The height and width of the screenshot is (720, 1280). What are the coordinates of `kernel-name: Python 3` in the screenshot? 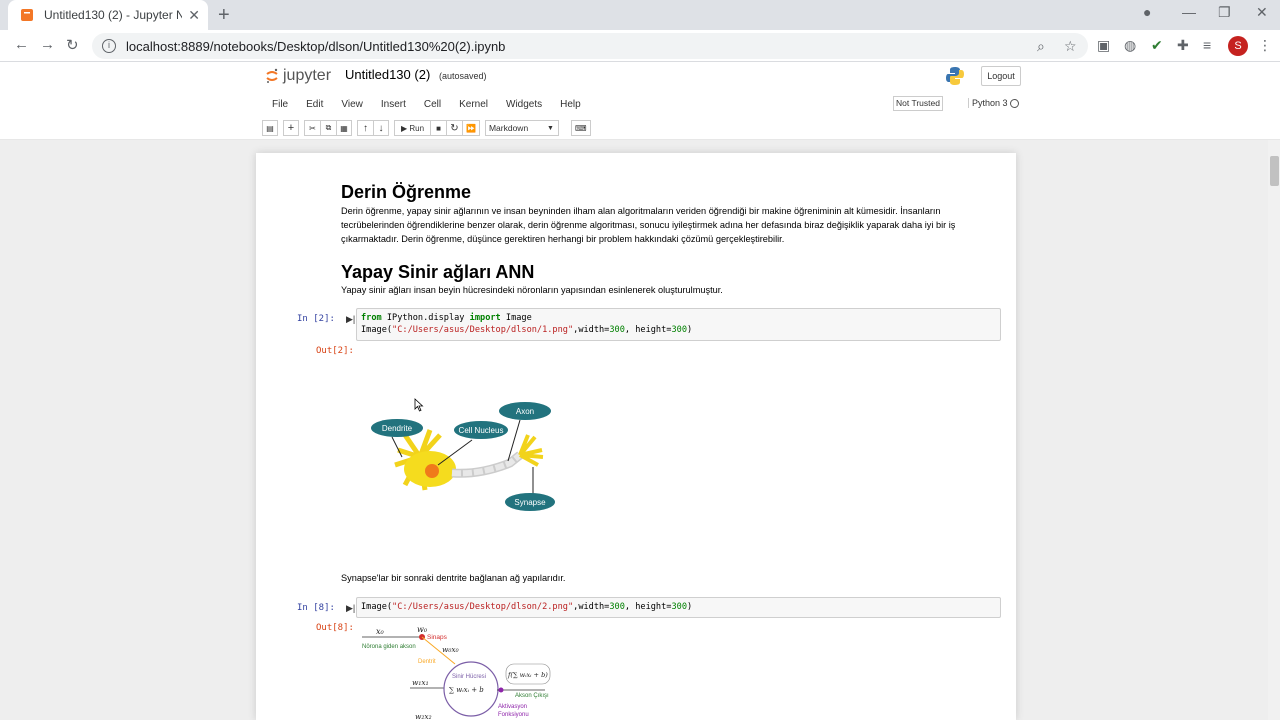 It's located at (988, 103).